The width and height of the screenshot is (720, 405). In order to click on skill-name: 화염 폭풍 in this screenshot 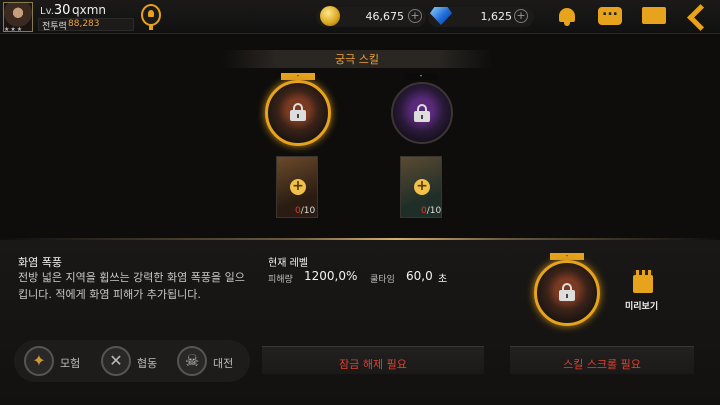, I will do `click(40, 262)`.